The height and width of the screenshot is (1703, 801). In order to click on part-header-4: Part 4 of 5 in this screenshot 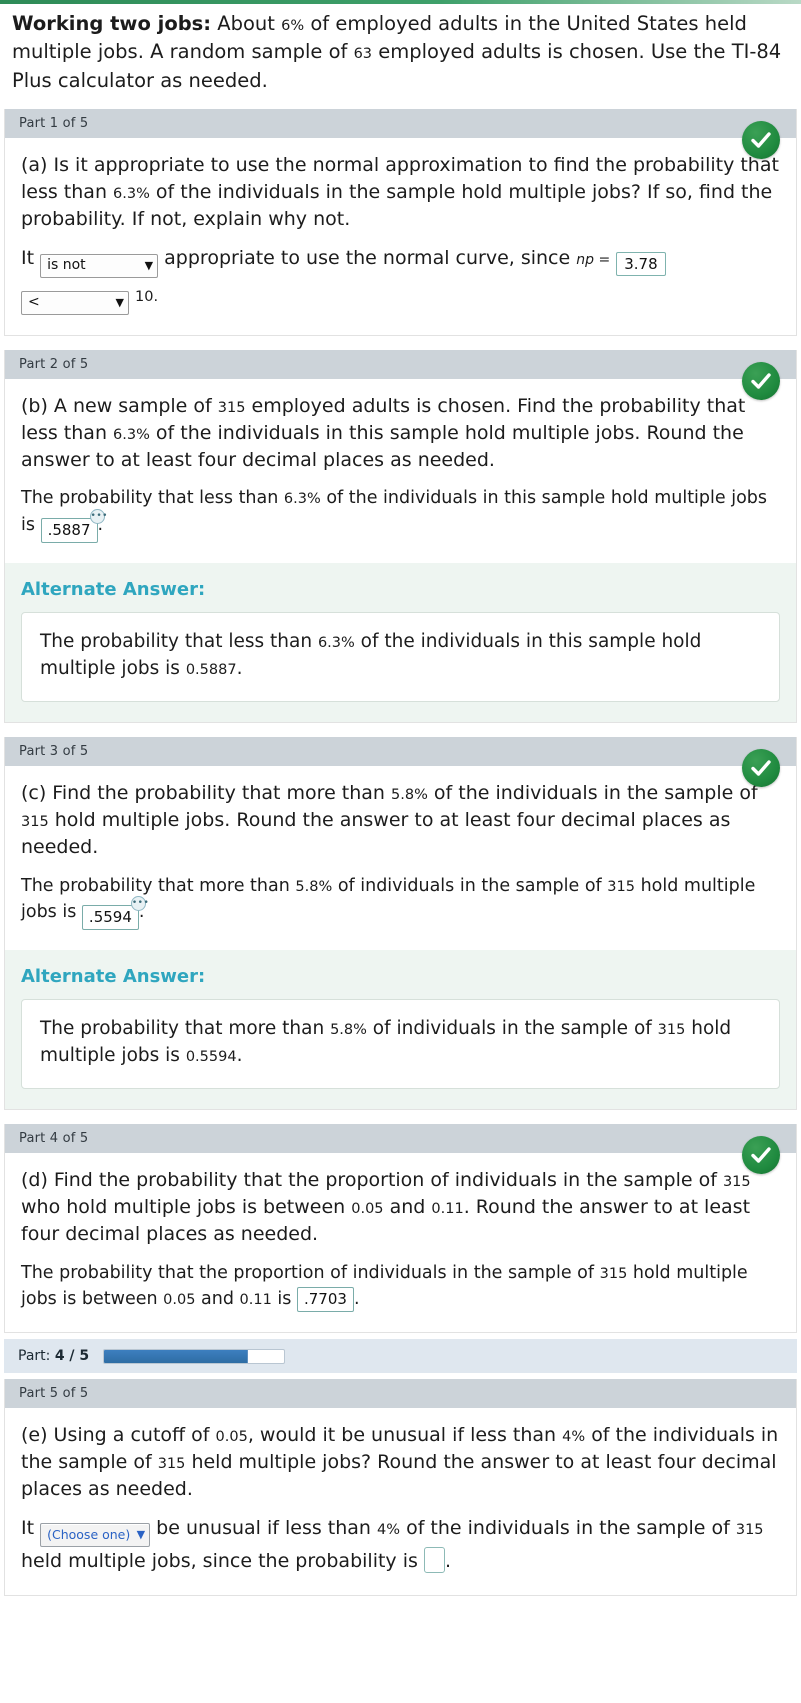, I will do `click(400, 1138)`.